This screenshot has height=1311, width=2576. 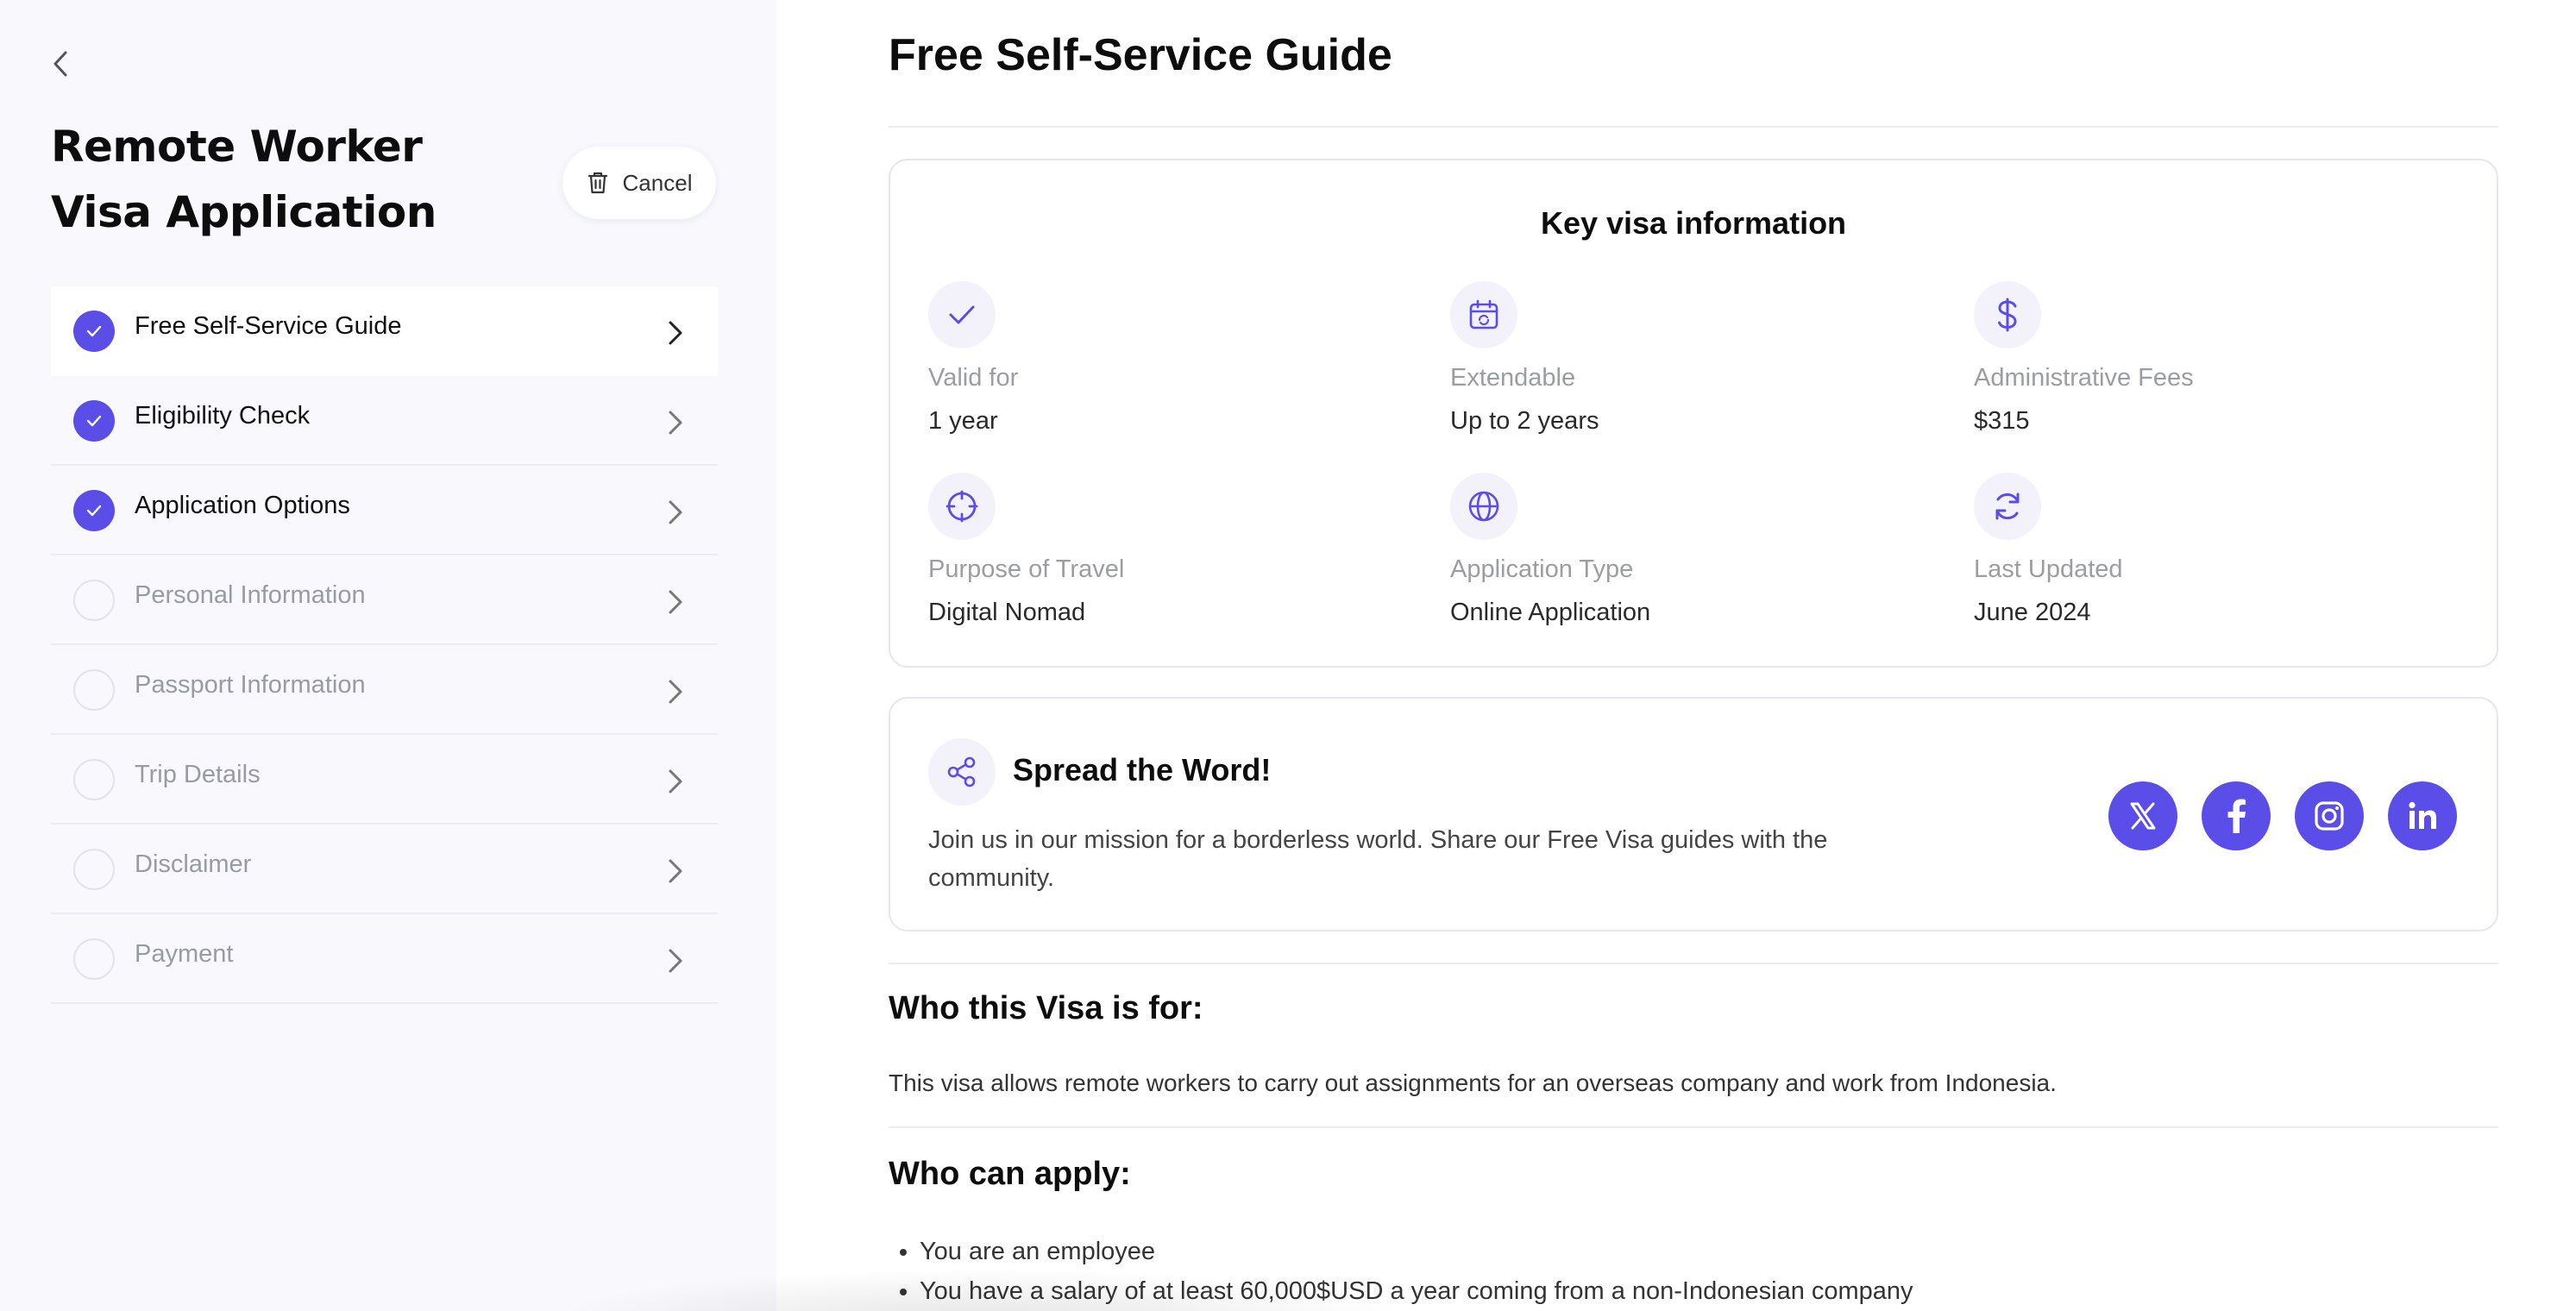 What do you see at coordinates (1416, 1251) in the screenshot?
I see `list-item: You are an employee` at bounding box center [1416, 1251].